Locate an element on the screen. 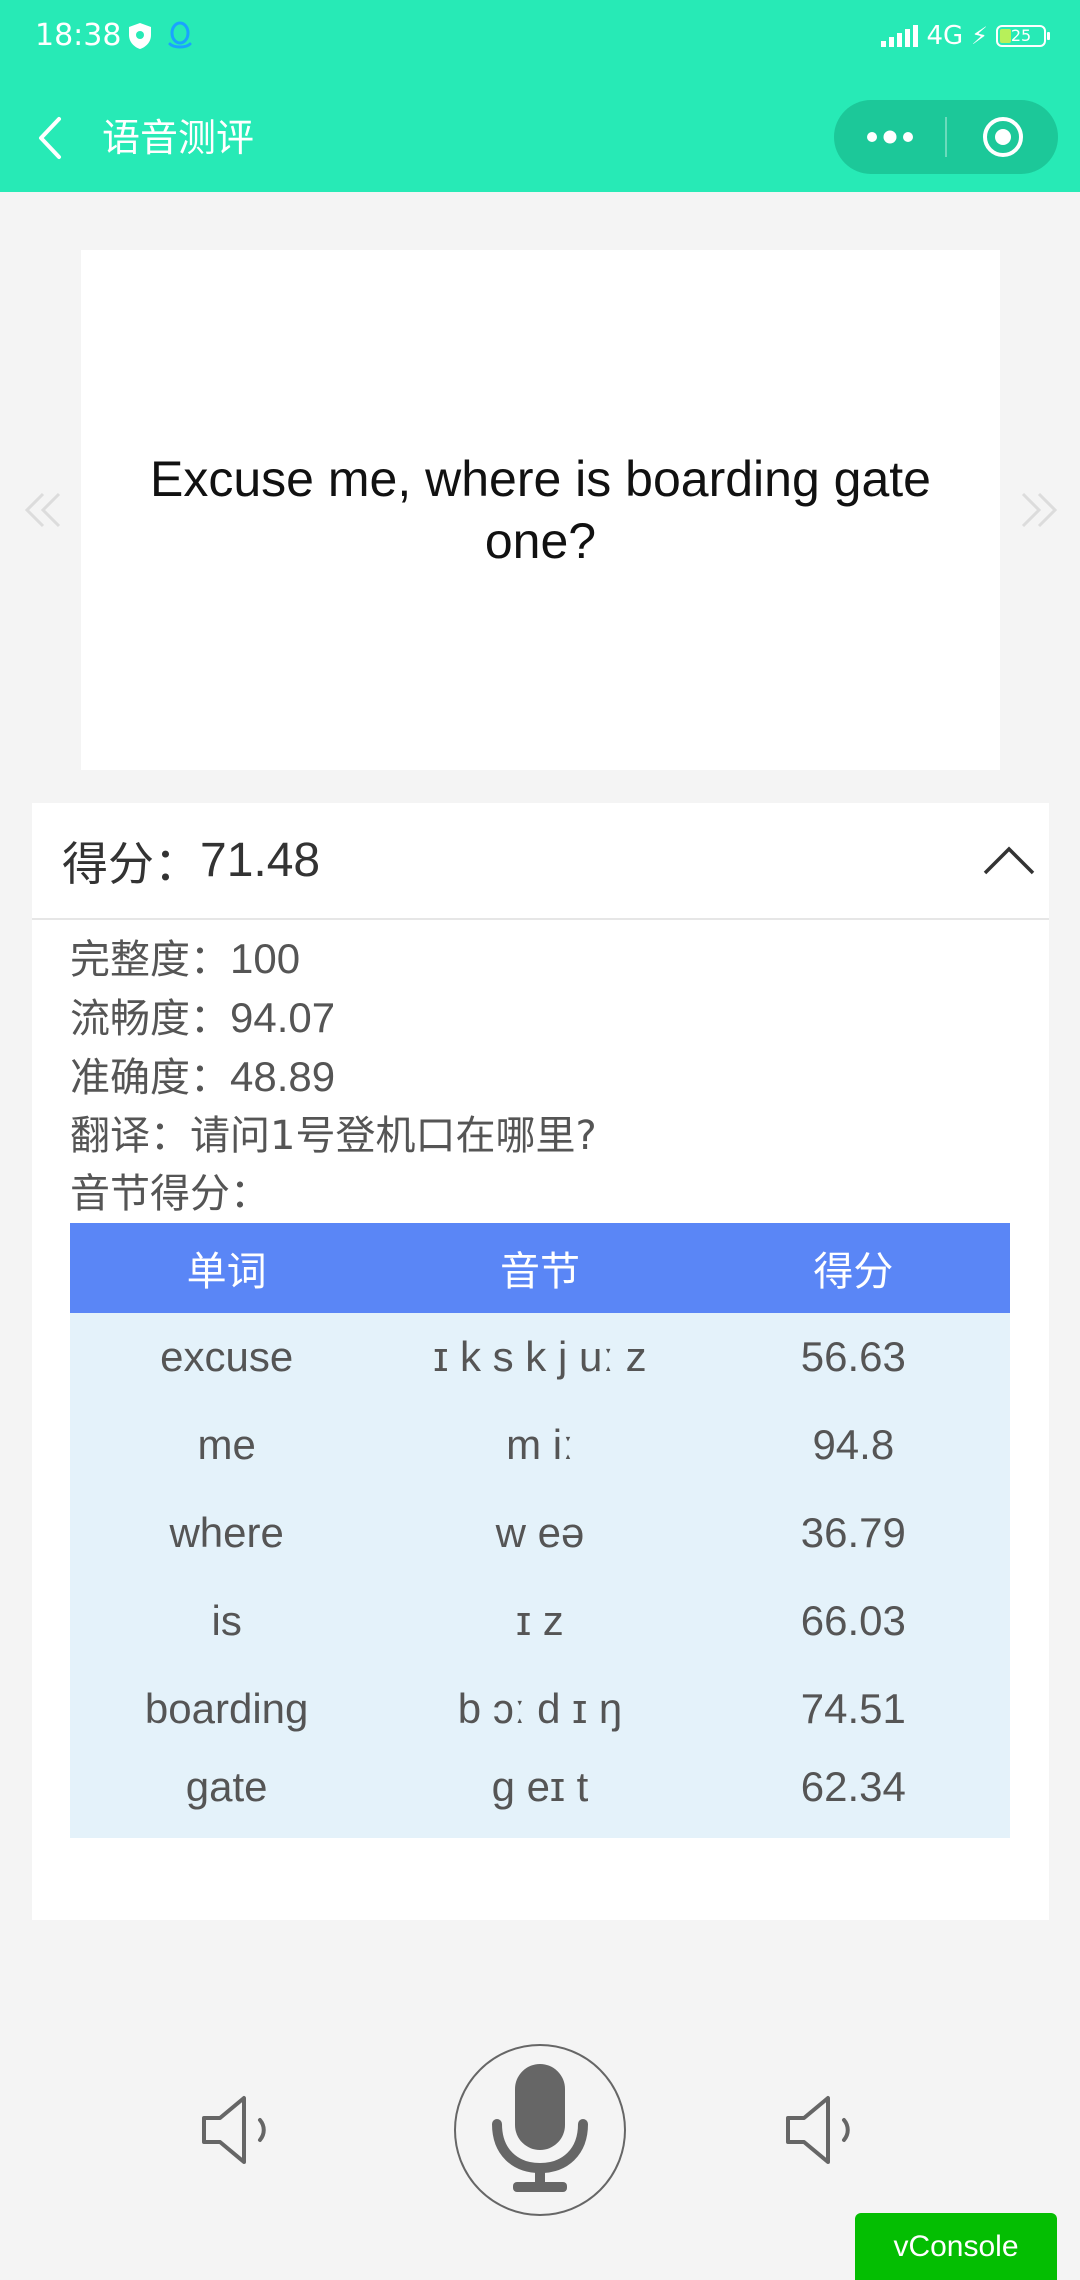 The height and width of the screenshot is (2280, 1080). cell-word: boarding is located at coordinates (227, 1709).